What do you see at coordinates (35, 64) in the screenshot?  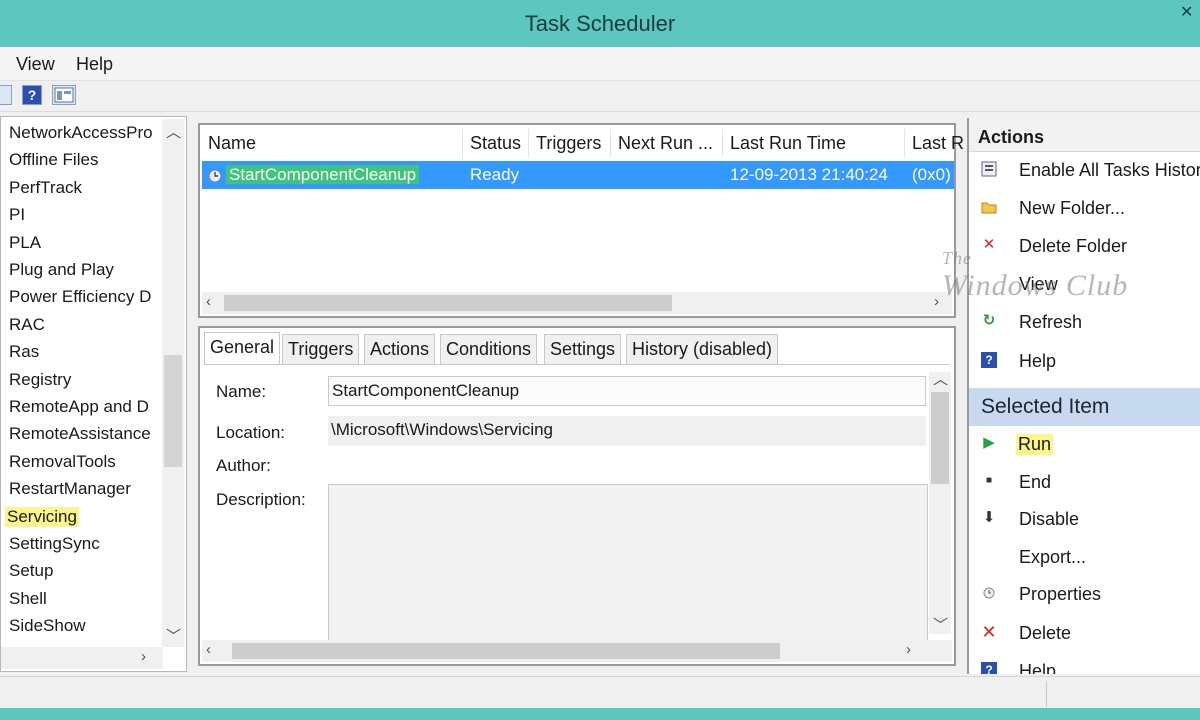 I see `menu-view: View` at bounding box center [35, 64].